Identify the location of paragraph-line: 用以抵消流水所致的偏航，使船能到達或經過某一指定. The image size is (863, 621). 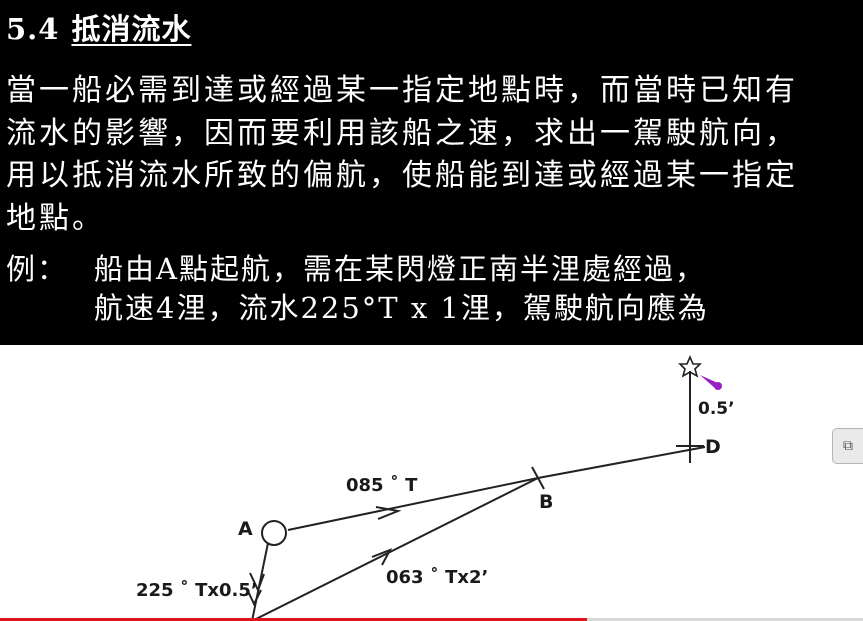
(402, 175).